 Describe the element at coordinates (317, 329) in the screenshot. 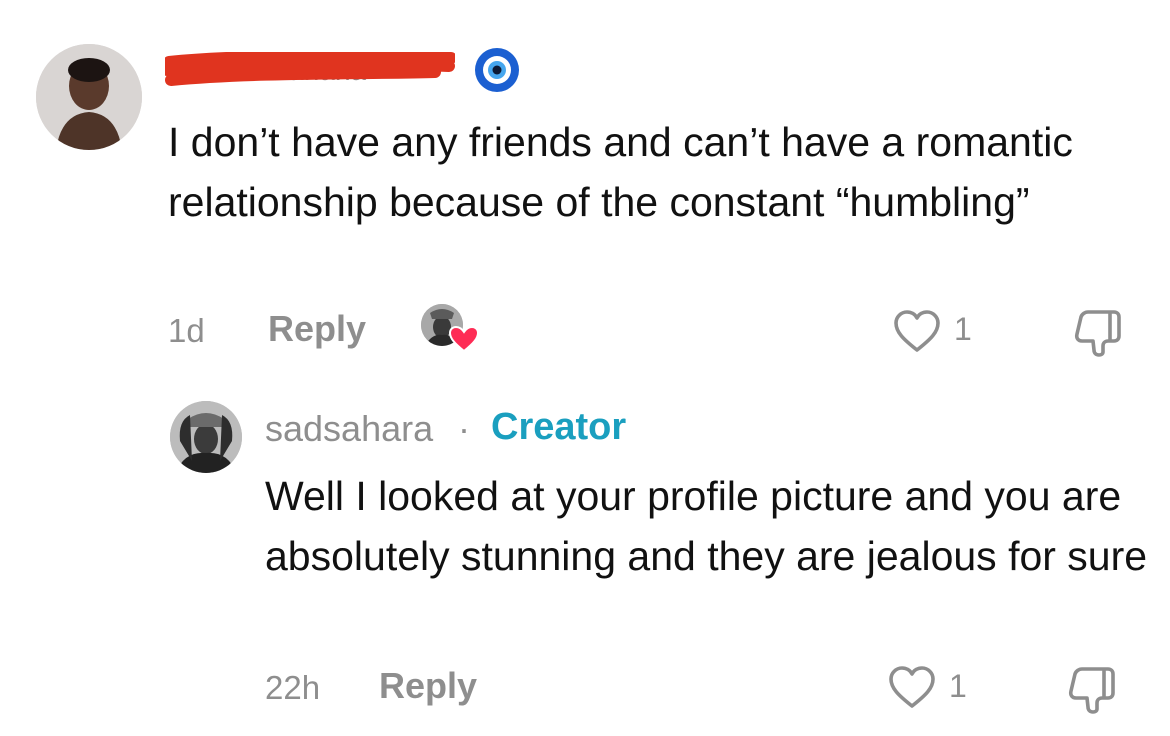

I see `comment-reply-button: Reply` at that location.